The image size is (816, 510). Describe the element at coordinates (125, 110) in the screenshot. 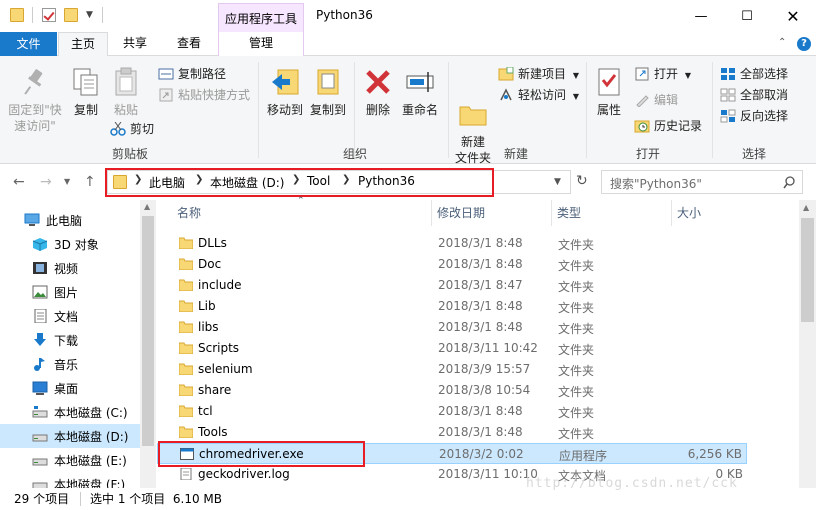

I see `paste-label: 粘贴` at that location.